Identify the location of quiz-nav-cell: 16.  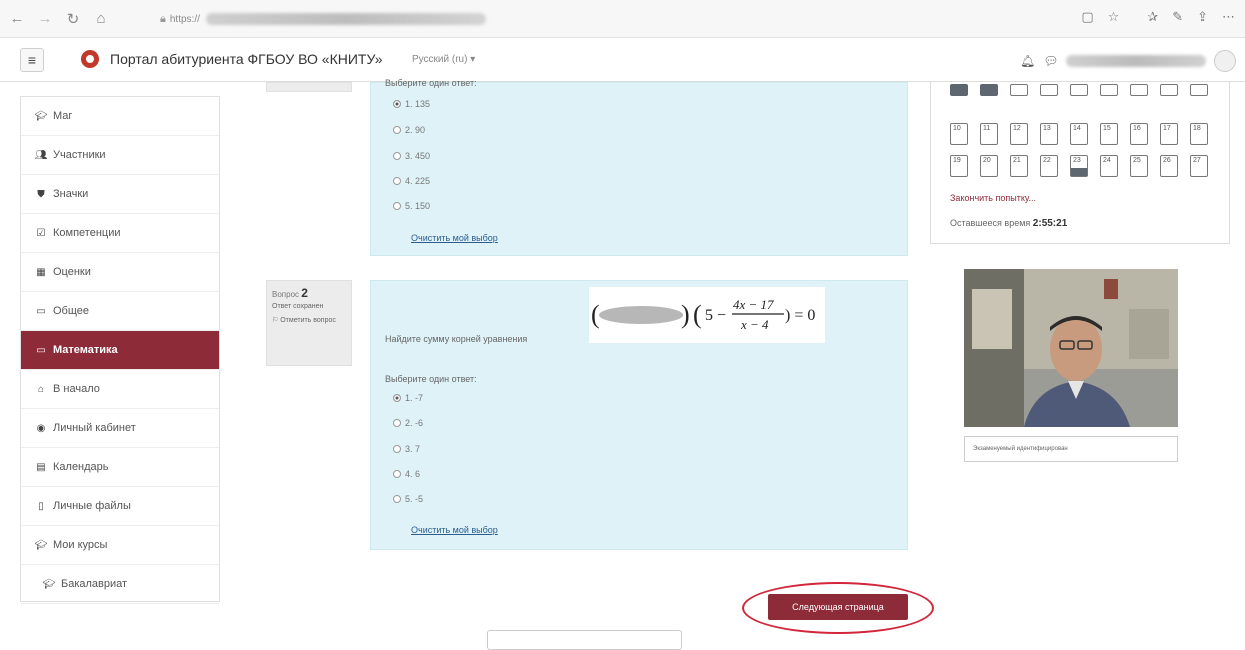
(1139, 134).